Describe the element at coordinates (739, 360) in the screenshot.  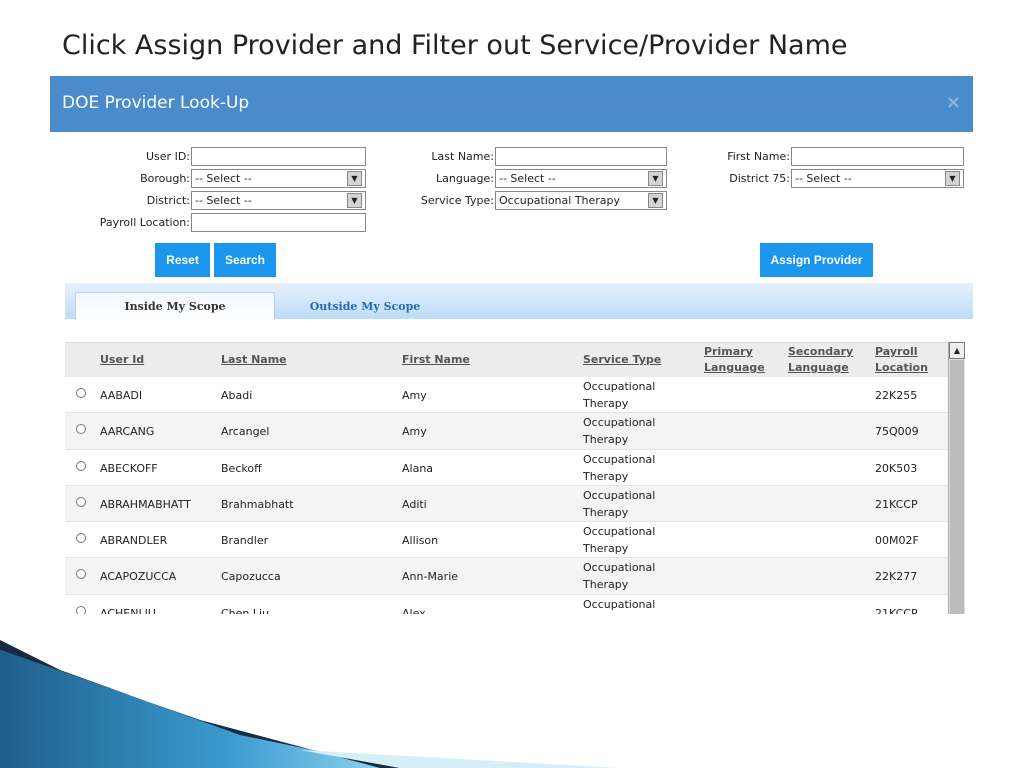
I see `col-primary-language: Primary Language` at that location.